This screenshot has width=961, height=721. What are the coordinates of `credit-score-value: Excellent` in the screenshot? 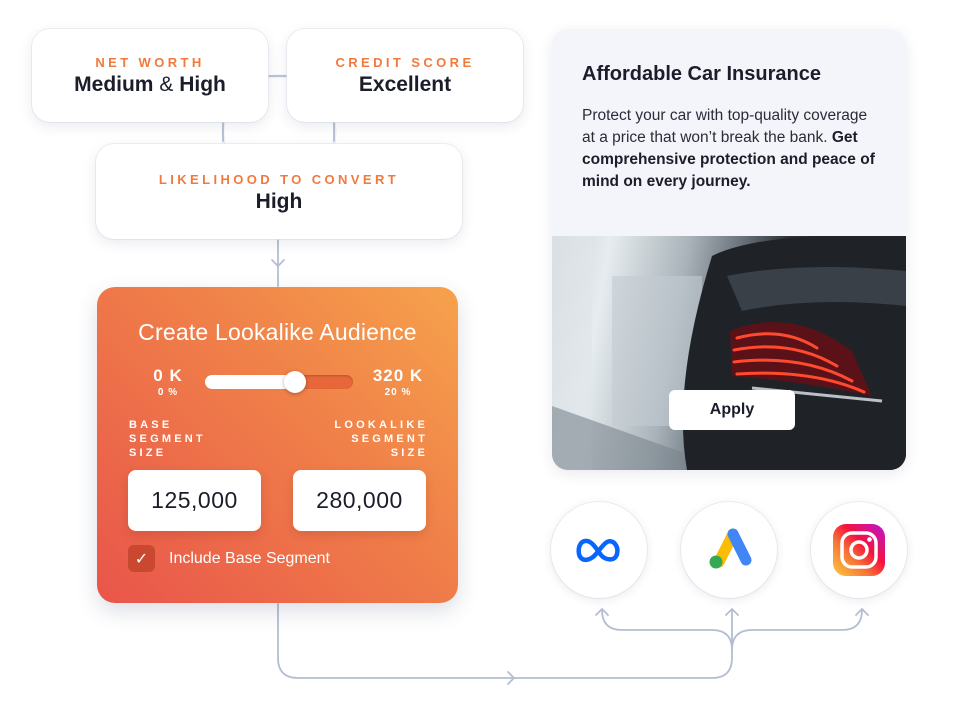 It's located at (405, 84).